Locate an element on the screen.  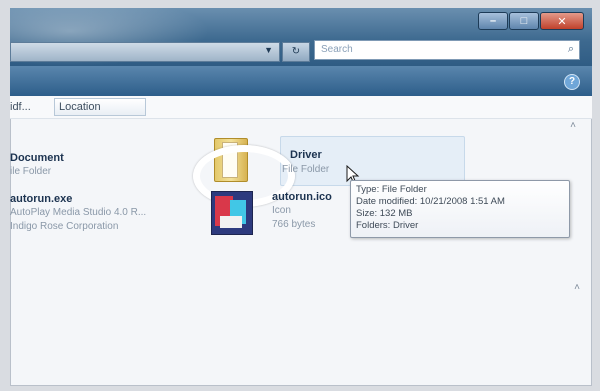
window-controls: – □ ✕ is located at coordinates (530, 21).